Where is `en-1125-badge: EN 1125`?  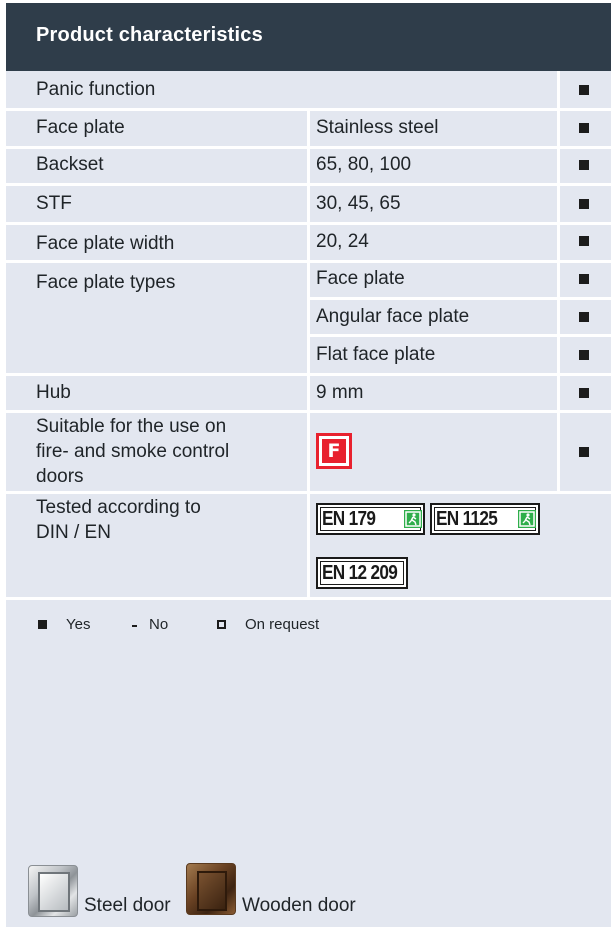
en-1125-badge: EN 1125 is located at coordinates (485, 519).